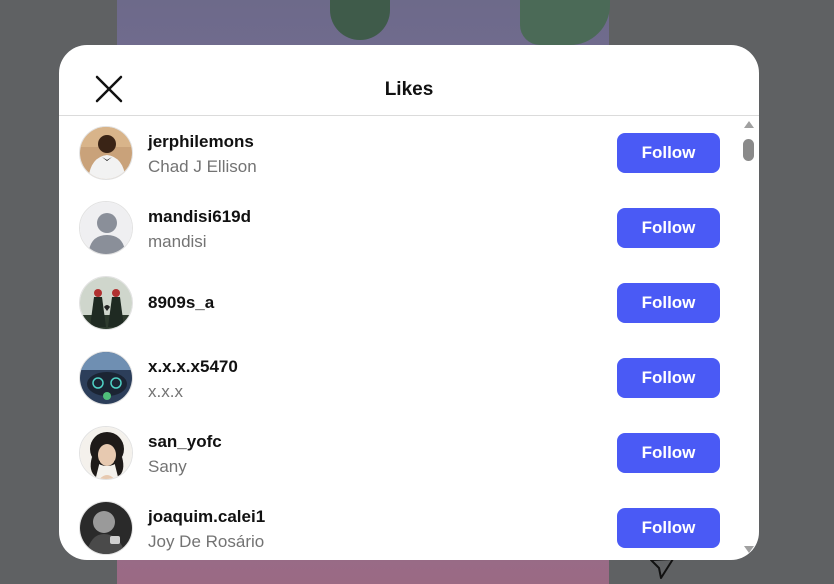 This screenshot has width=834, height=584. I want to click on full-name: Sany, so click(167, 466).